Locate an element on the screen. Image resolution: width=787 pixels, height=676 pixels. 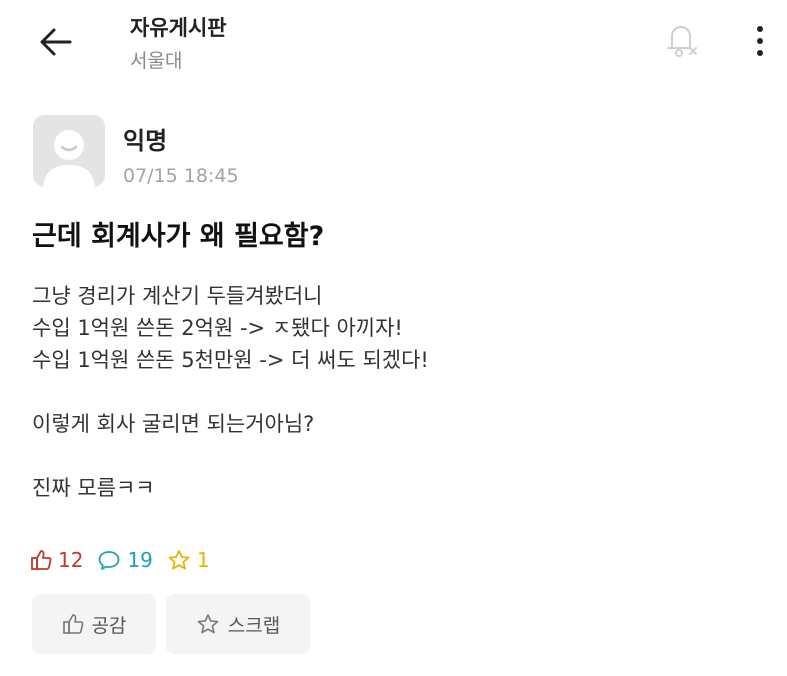
post-actions: 공감 스크랩 is located at coordinates (176, 624).